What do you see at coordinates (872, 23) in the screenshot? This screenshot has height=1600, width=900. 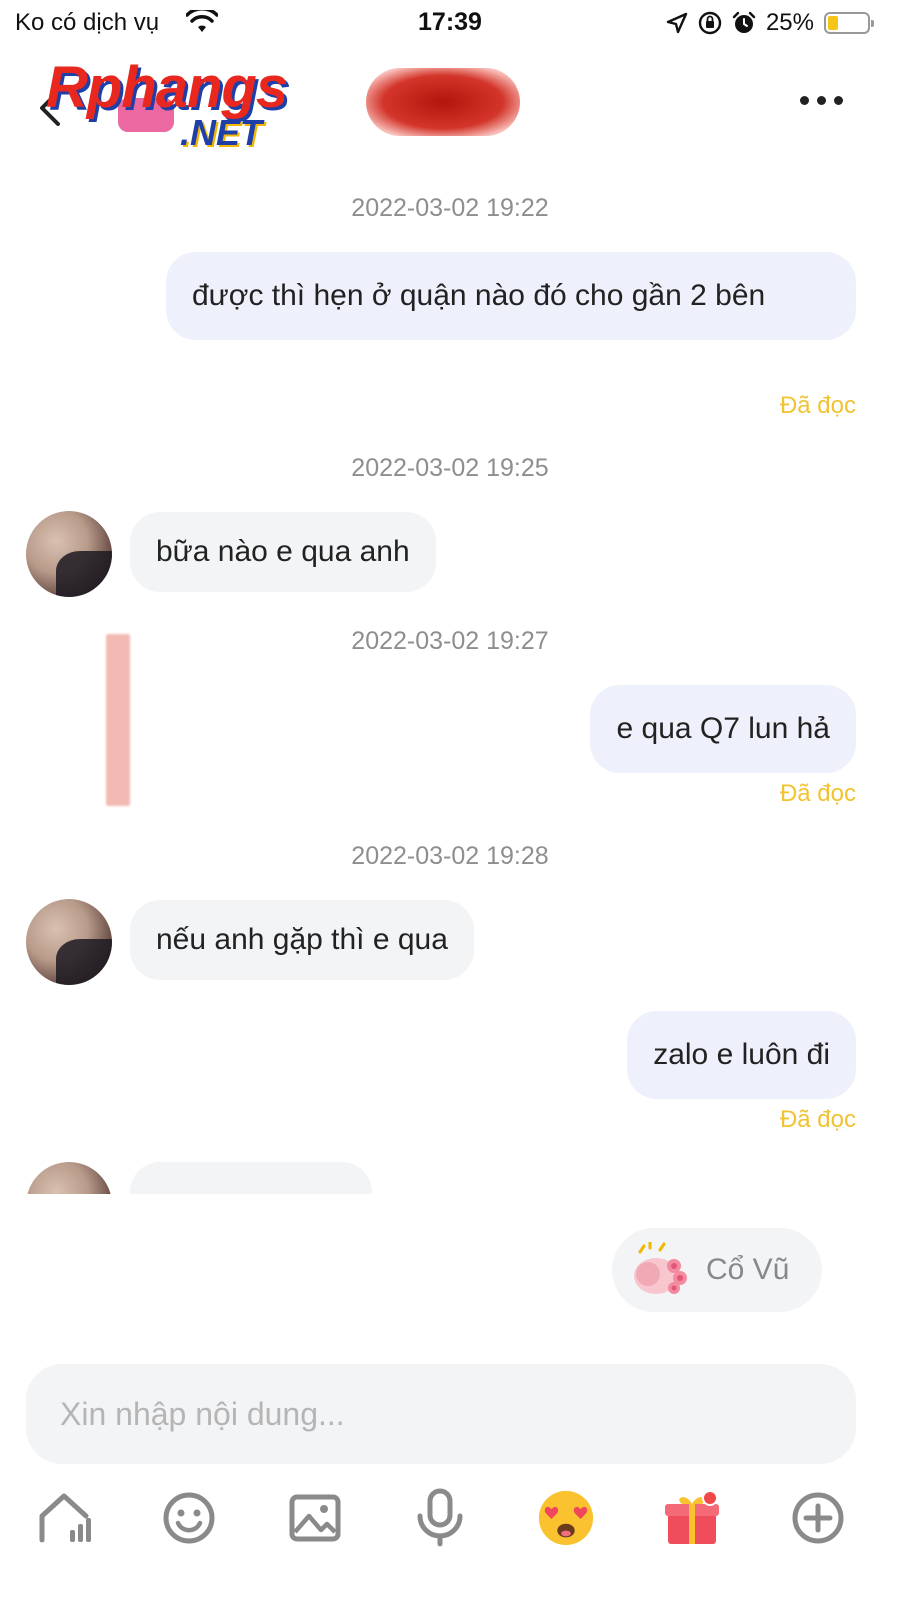 I see `battery-cap` at bounding box center [872, 23].